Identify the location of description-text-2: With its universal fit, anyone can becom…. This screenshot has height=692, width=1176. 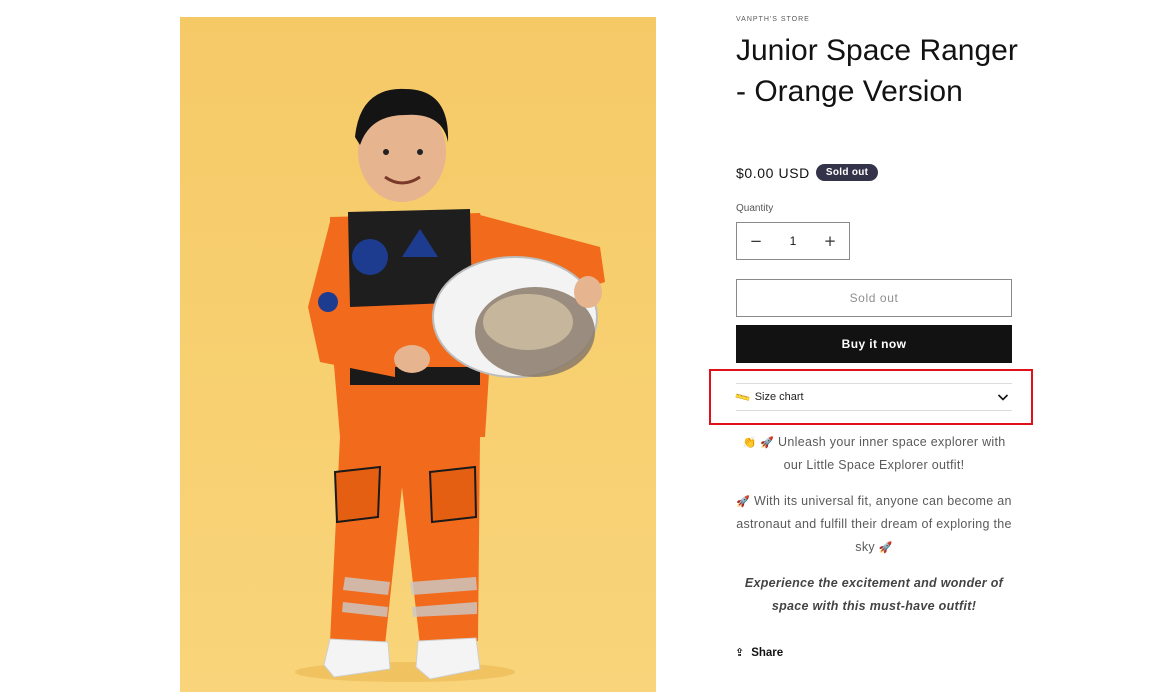
(874, 524).